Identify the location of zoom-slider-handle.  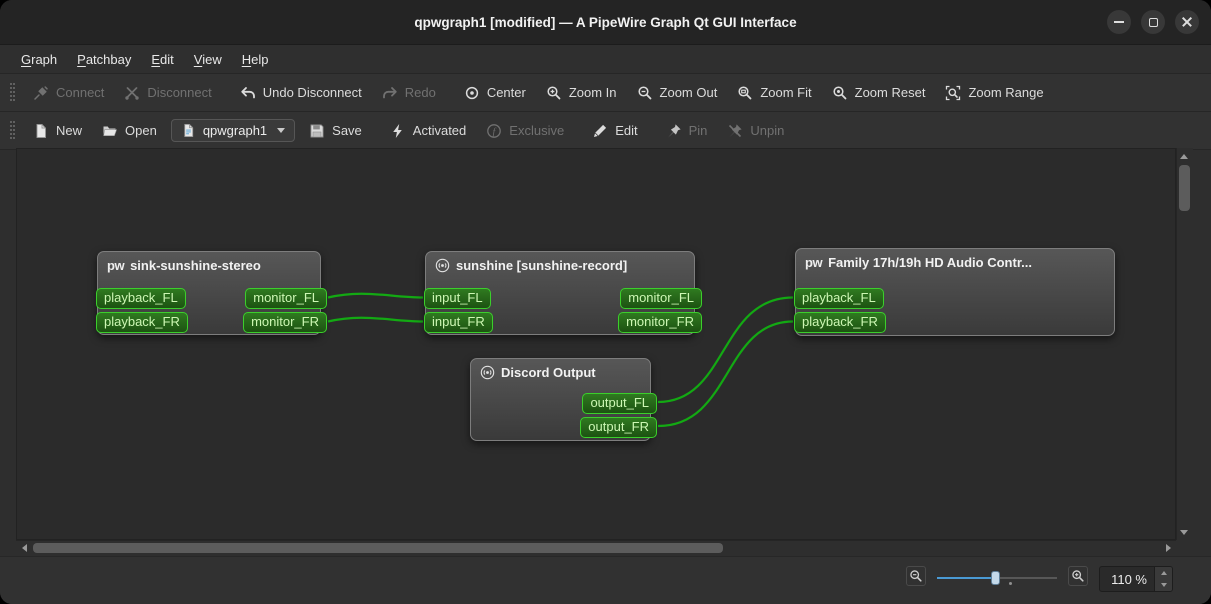
(995, 578).